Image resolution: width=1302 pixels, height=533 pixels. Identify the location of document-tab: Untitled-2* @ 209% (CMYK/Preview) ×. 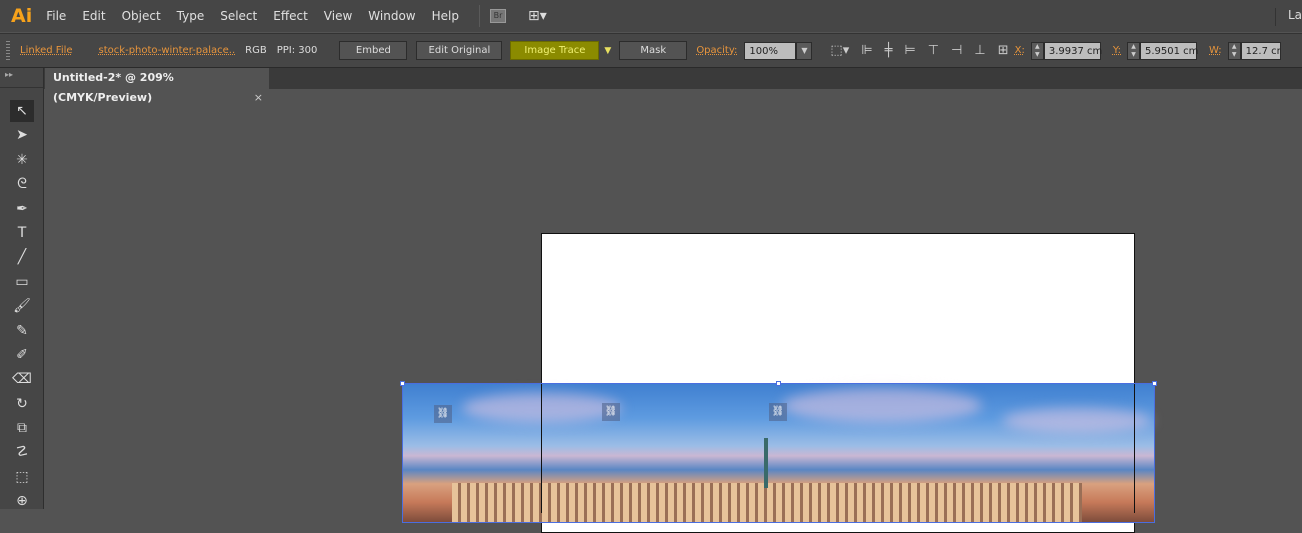
(157, 86).